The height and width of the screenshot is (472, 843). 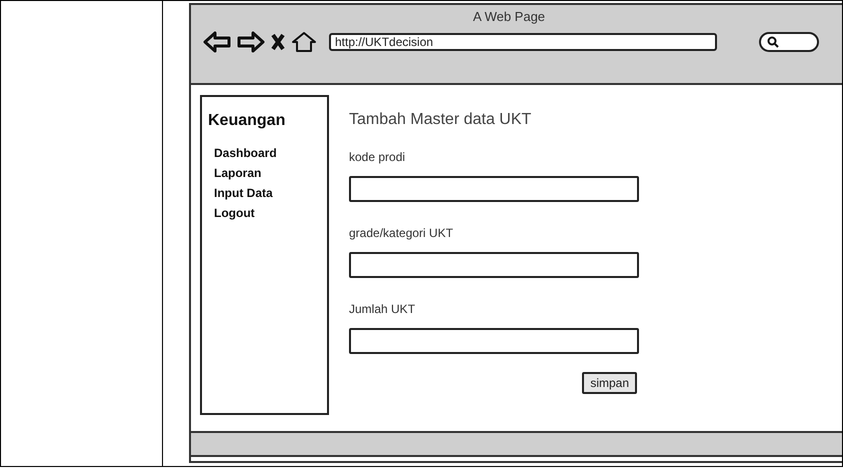 I want to click on form-title: Tambah Master data UKT, so click(x=440, y=120).